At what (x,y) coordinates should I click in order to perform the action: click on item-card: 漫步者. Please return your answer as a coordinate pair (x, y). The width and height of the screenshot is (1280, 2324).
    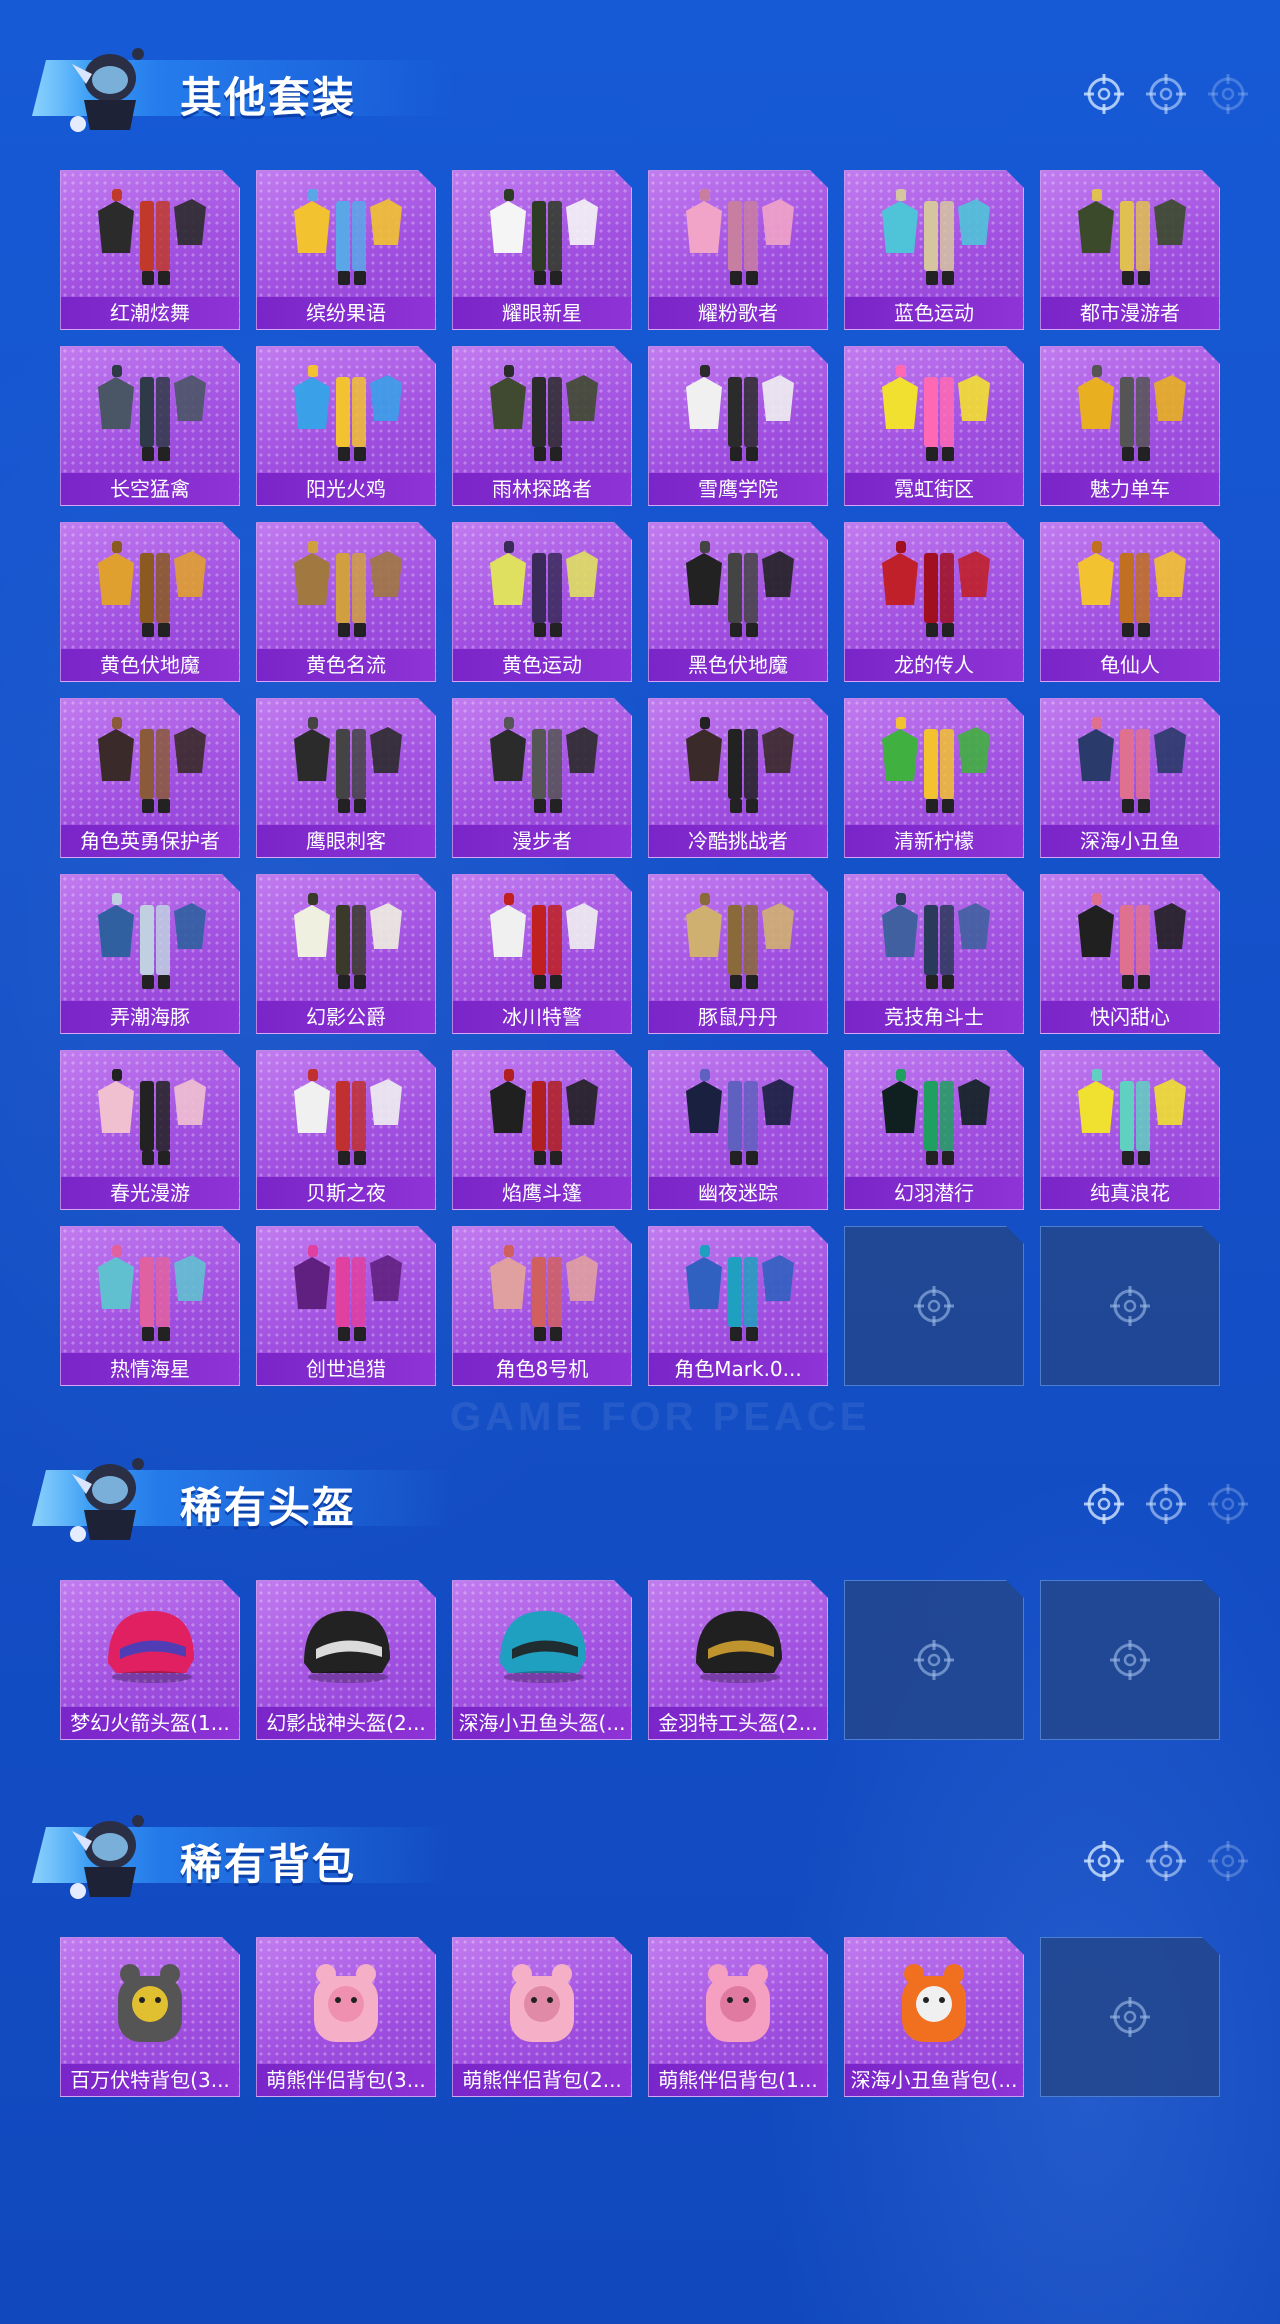
    Looking at the image, I should click on (542, 778).